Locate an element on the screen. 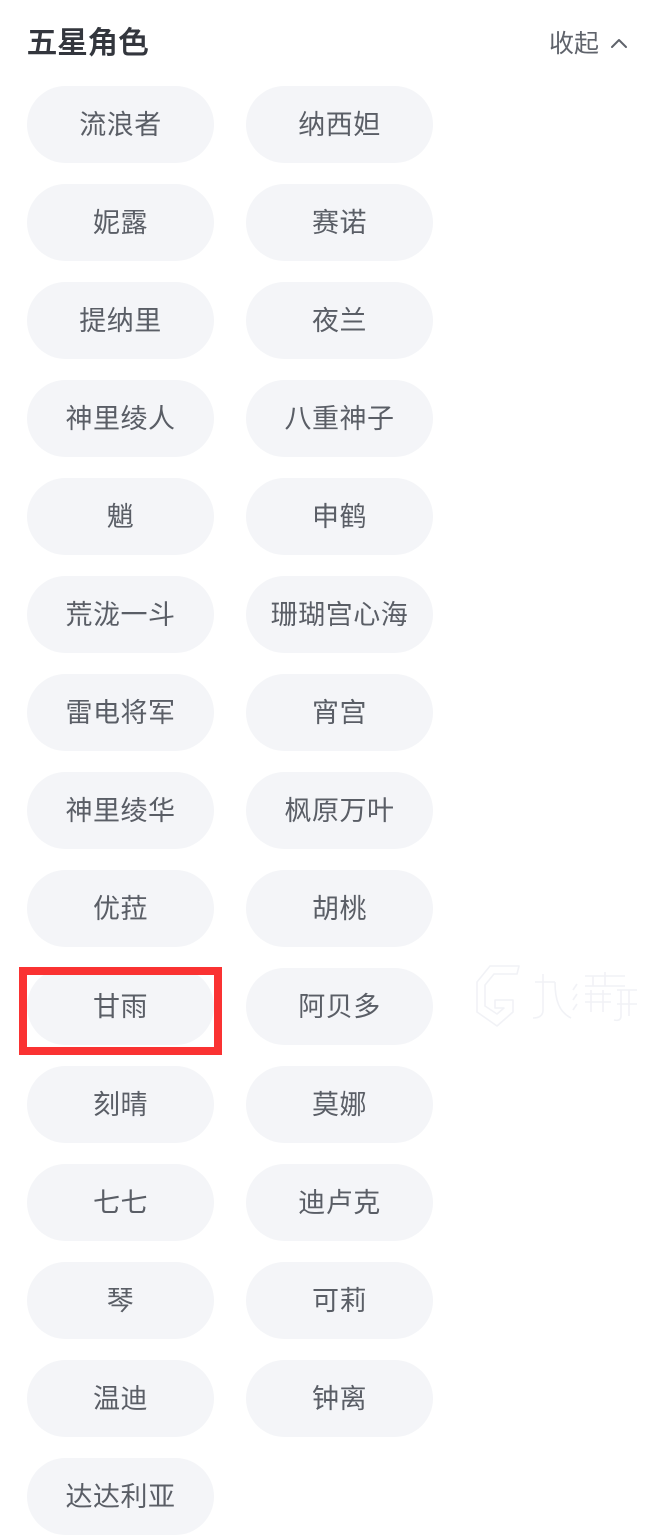 The image size is (657, 1535). character-chip: 赛诺 is located at coordinates (339, 222).